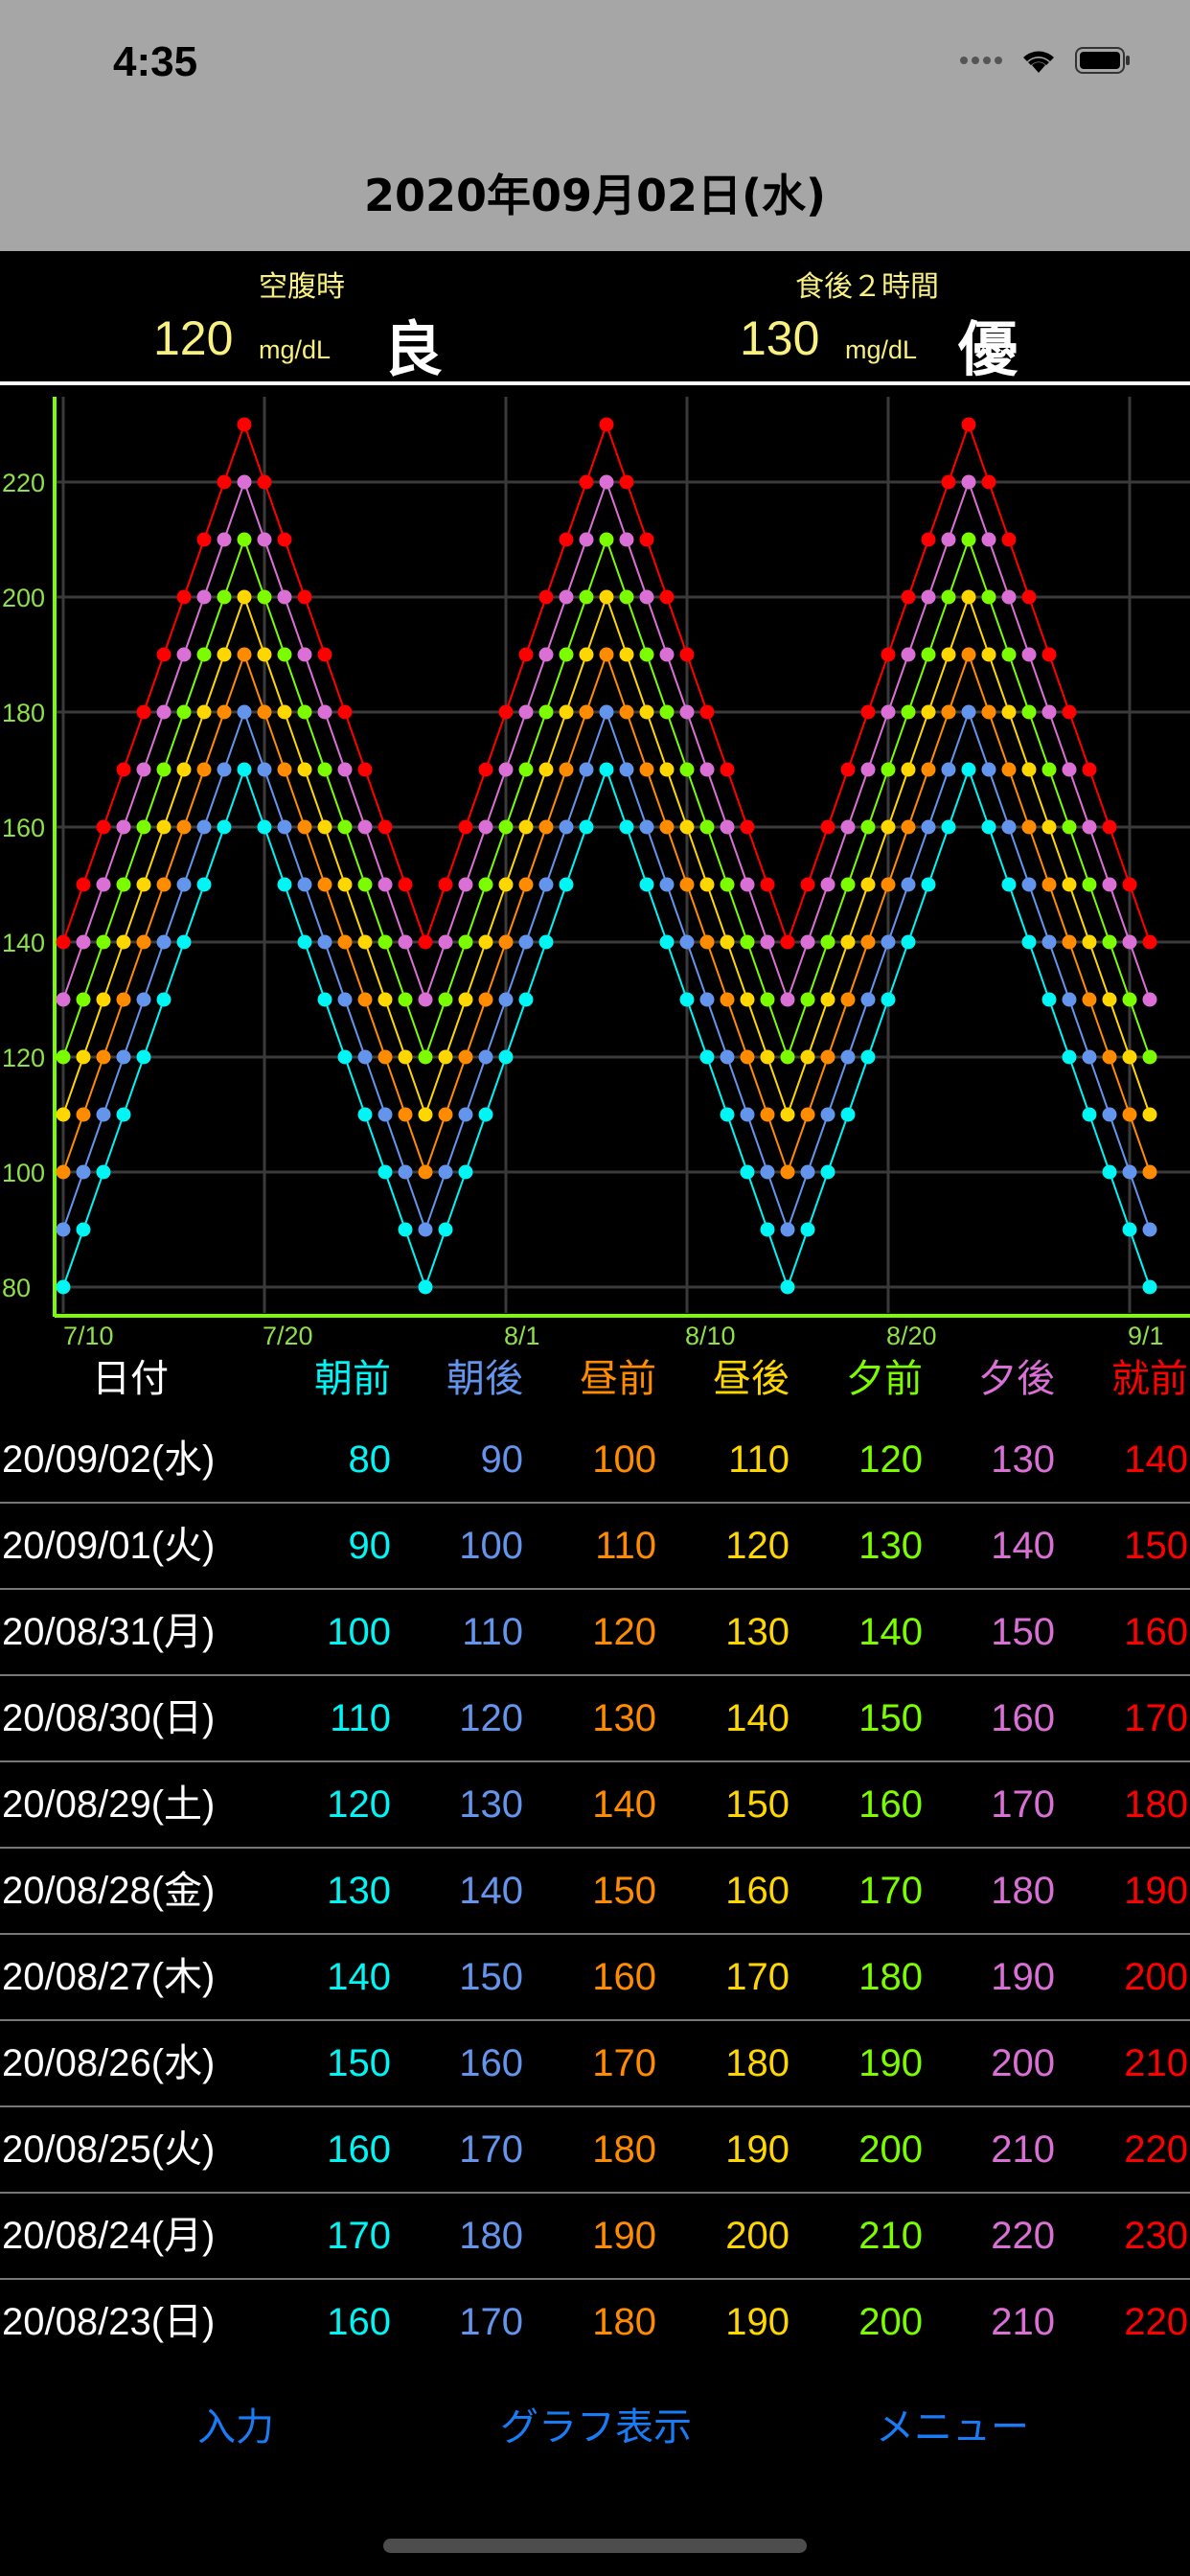  Describe the element at coordinates (155, 62) in the screenshot. I see `status-time: 4:35` at that location.